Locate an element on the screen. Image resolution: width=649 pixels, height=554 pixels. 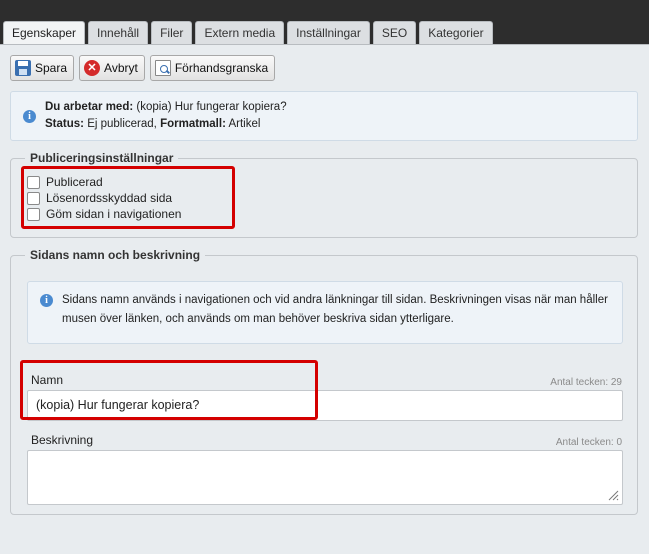
status-label: Status: is located at coordinates (64, 124).